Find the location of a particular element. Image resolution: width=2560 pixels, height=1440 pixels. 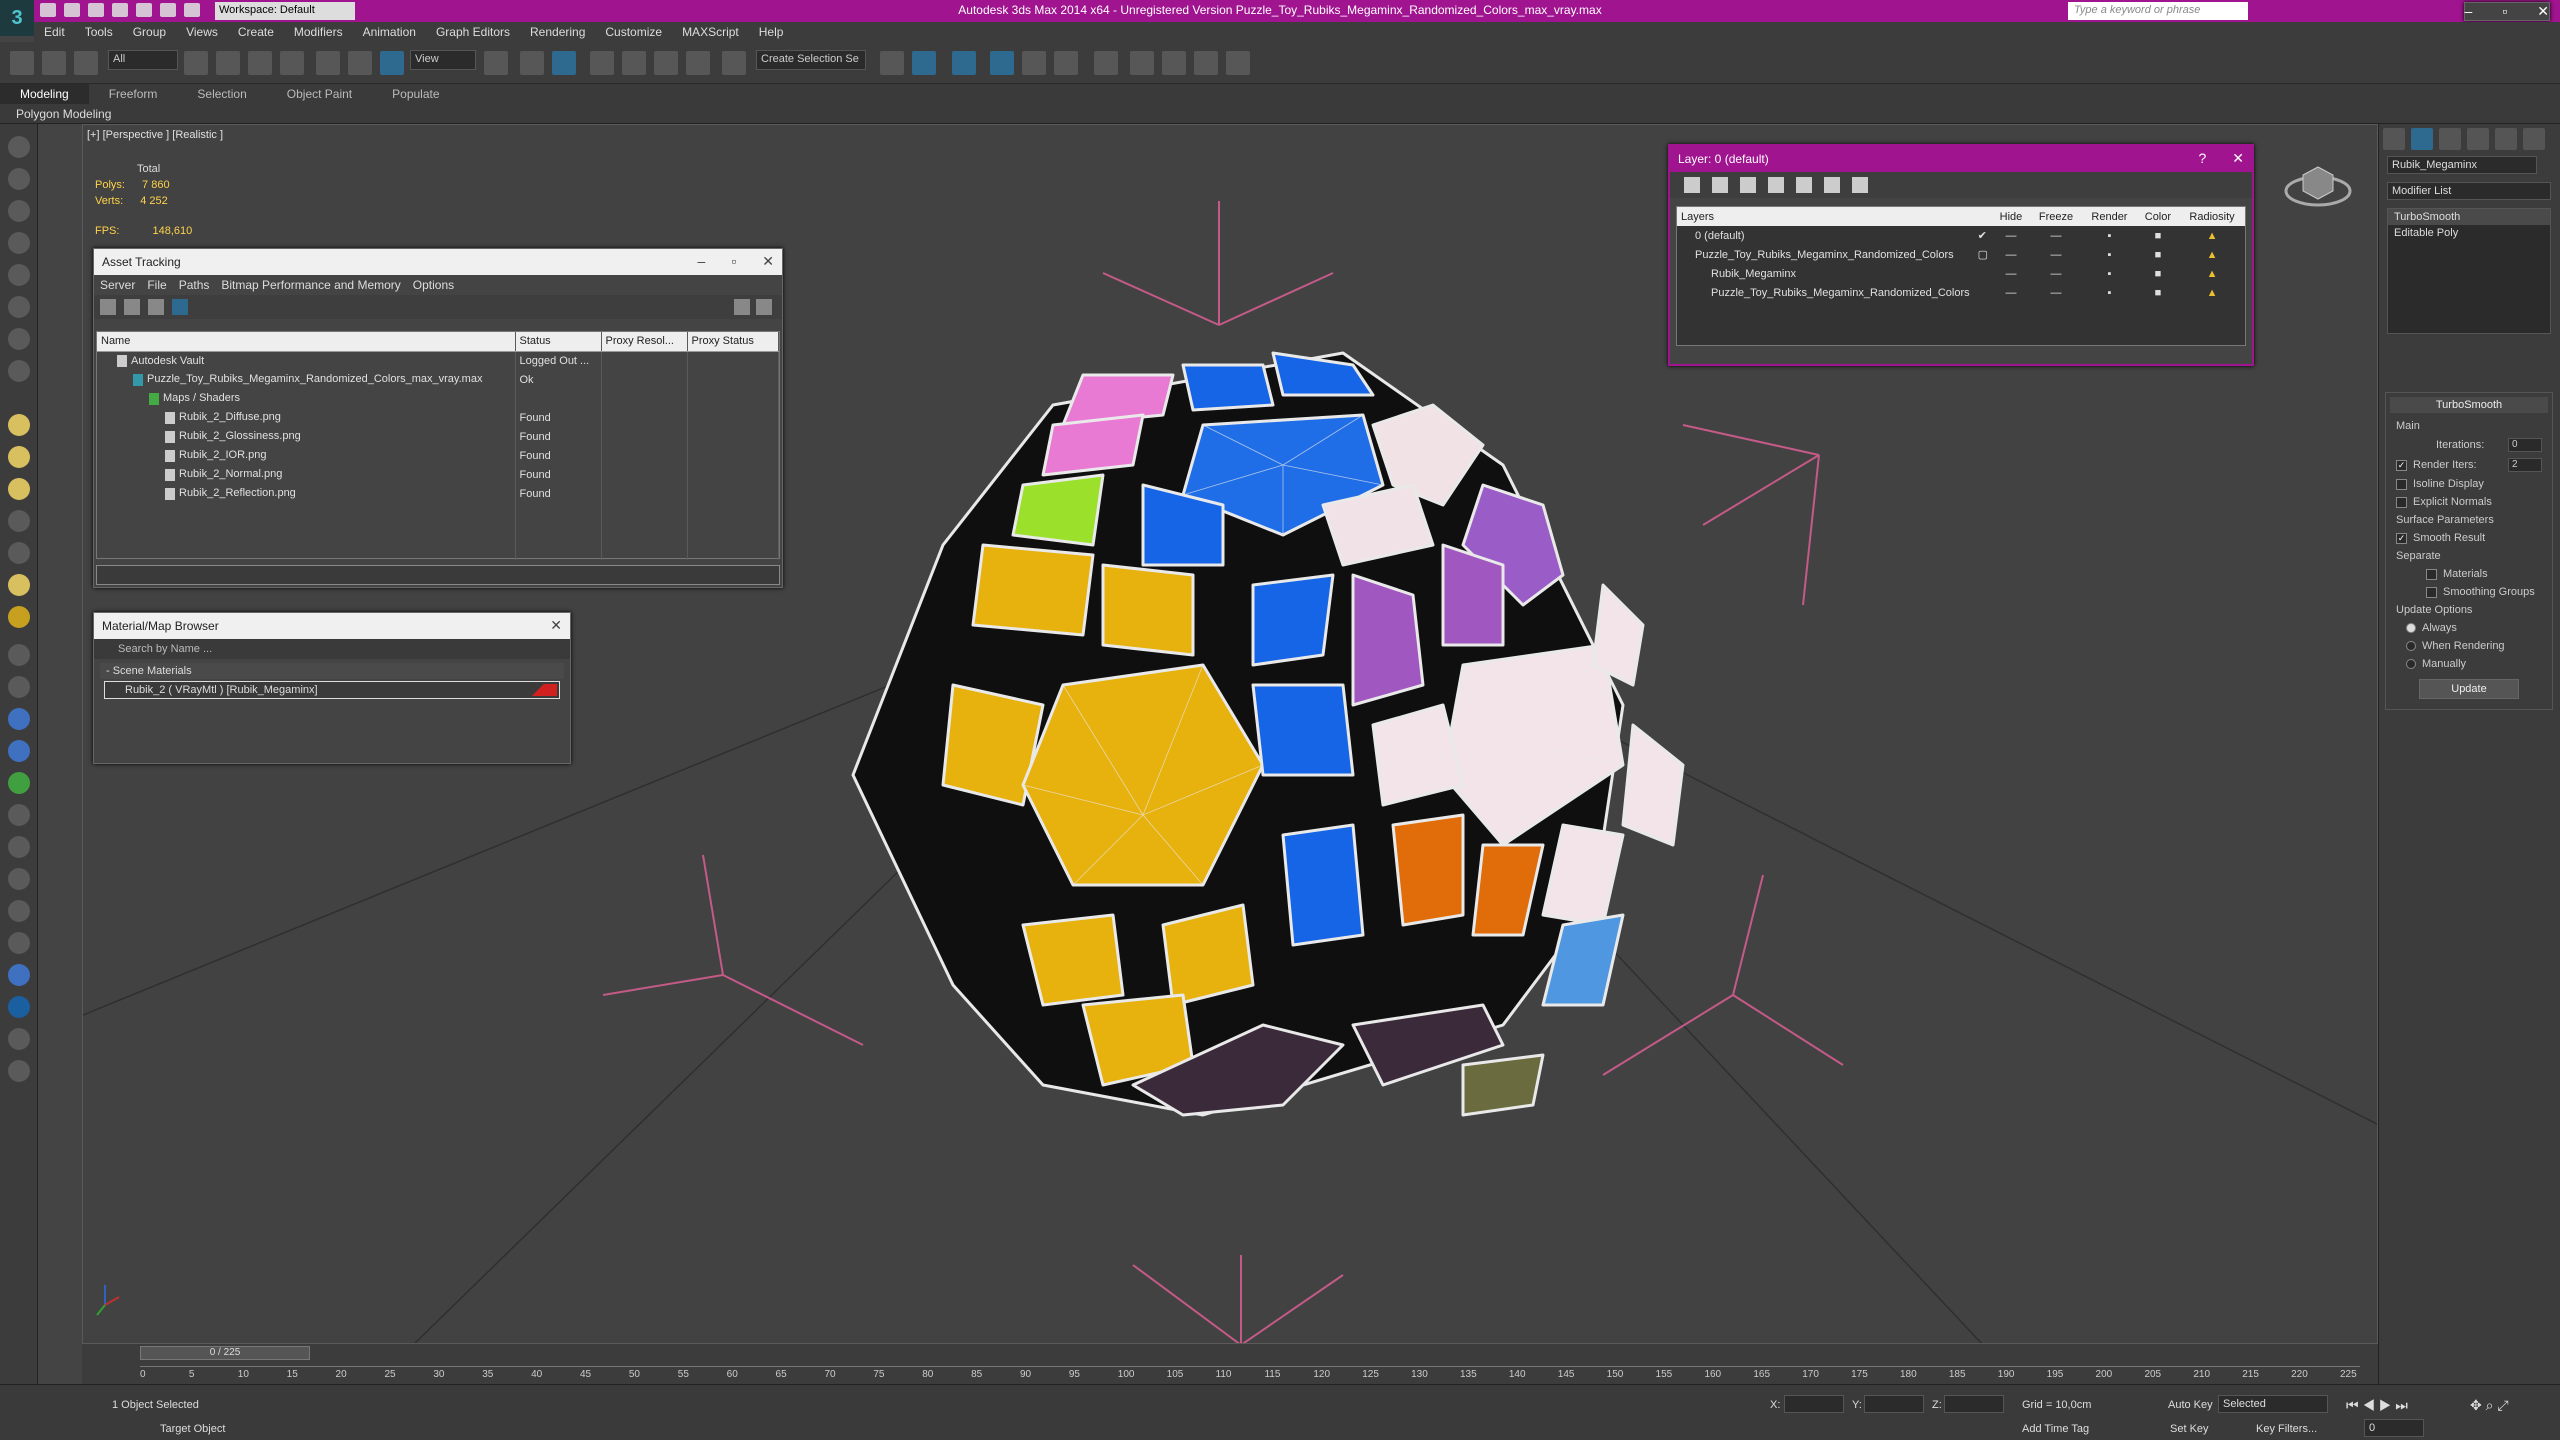

hide-all-icon is located at coordinates (1860, 185).